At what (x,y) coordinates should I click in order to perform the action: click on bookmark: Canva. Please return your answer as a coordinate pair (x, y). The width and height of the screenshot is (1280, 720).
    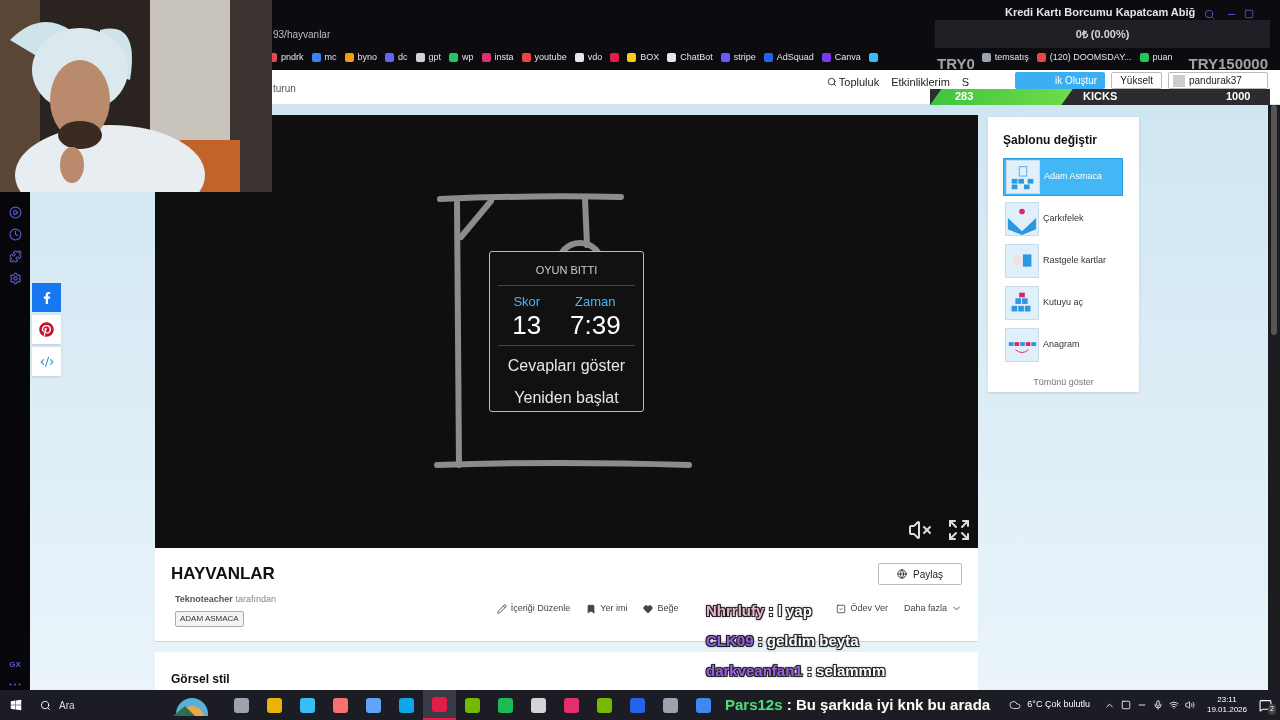
    Looking at the image, I should click on (841, 57).